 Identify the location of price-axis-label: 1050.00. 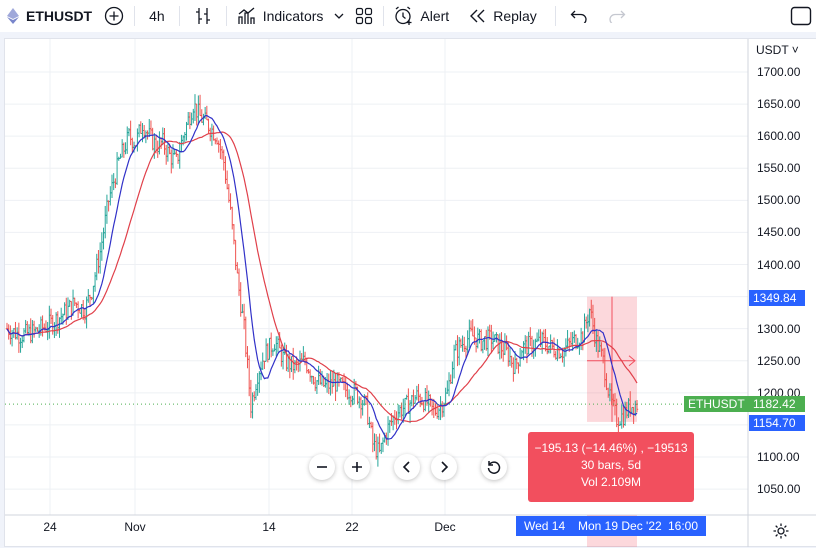
(779, 489).